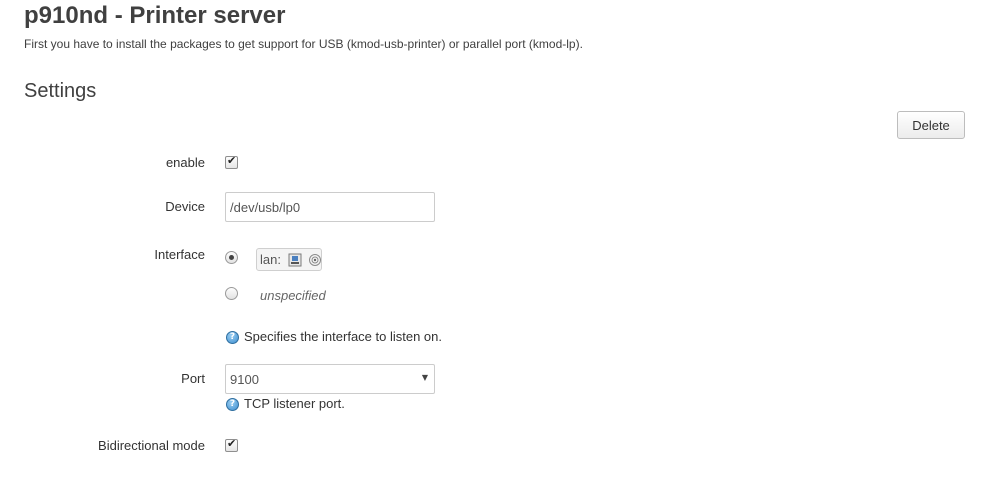 The height and width of the screenshot is (478, 995). Describe the element at coordinates (270, 259) in the screenshot. I see `interface-option-lan-label: lan:` at that location.